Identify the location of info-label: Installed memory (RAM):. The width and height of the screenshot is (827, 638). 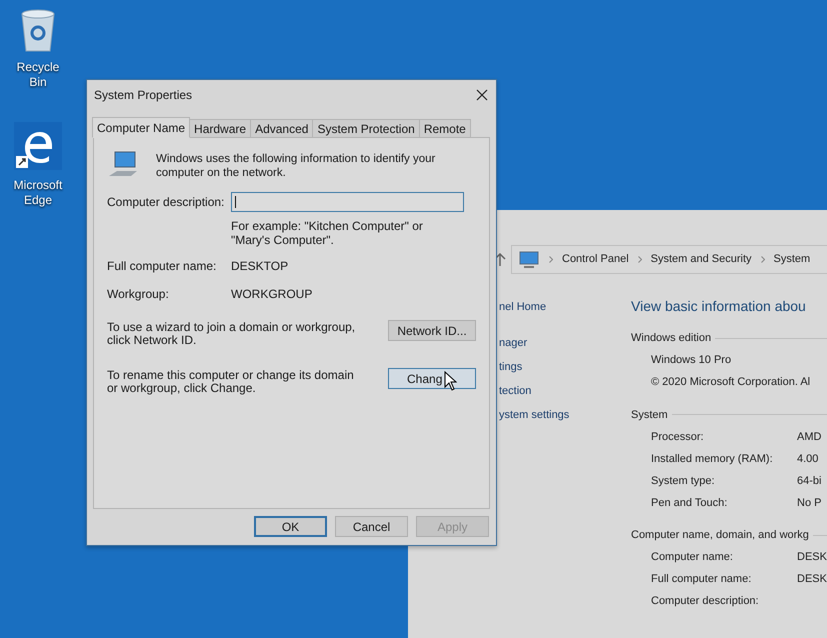
(712, 459).